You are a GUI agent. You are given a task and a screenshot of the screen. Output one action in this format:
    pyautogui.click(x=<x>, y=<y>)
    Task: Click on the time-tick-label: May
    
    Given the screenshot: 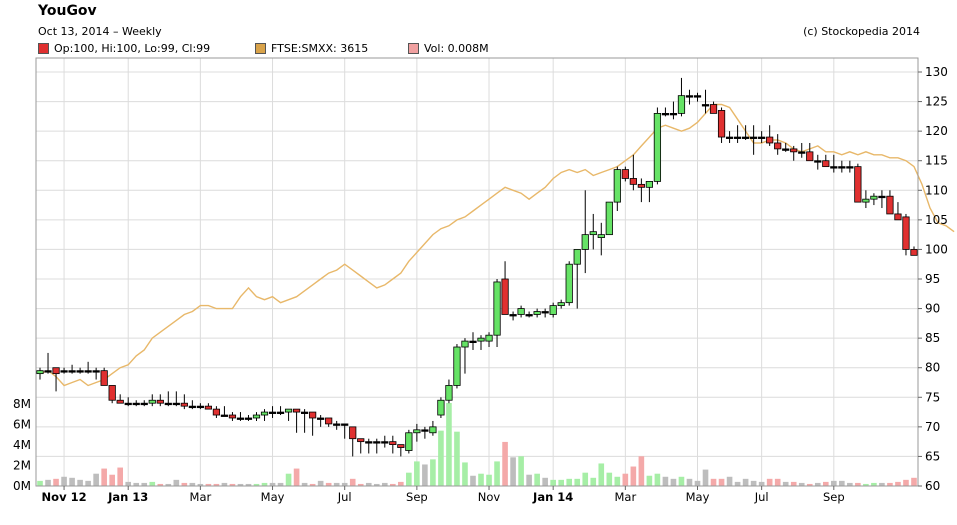 What is the action you would take?
    pyautogui.click(x=698, y=497)
    